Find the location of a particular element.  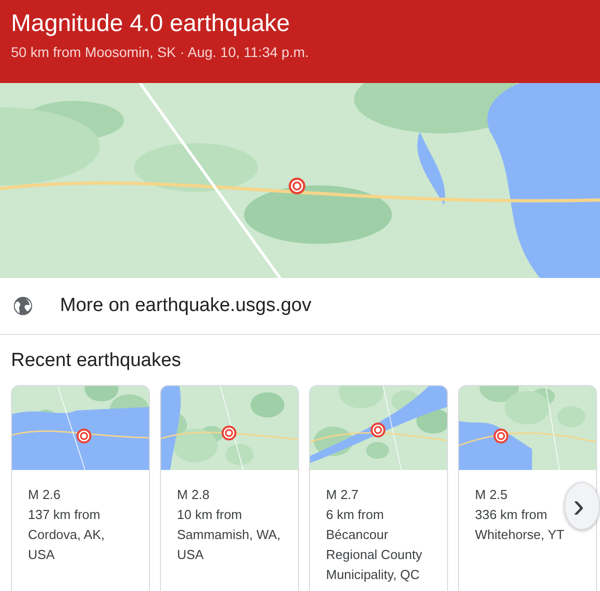

magnitude-text: M 2.8 is located at coordinates (194, 495).